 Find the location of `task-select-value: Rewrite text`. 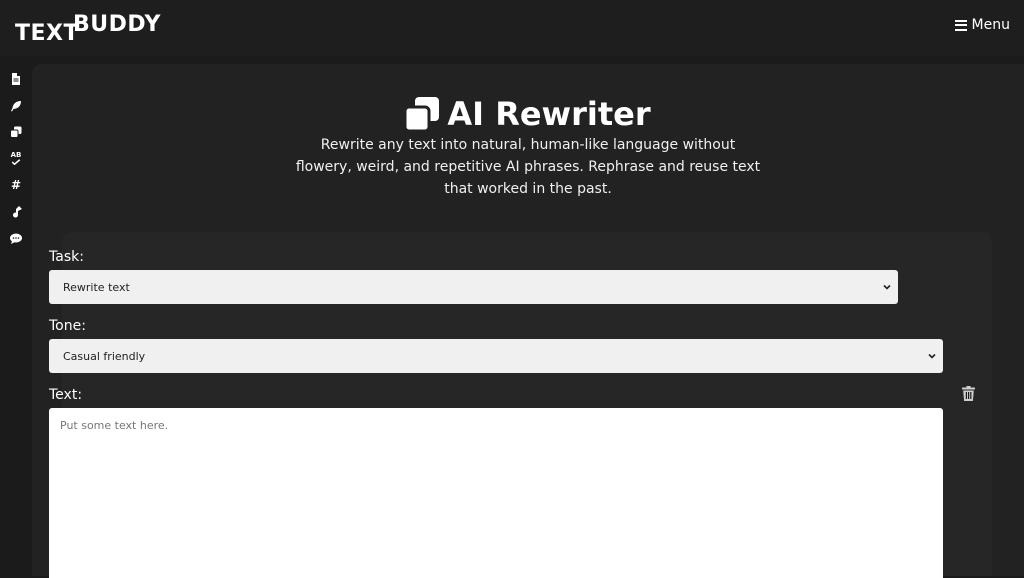

task-select-value: Rewrite text is located at coordinates (96, 287).